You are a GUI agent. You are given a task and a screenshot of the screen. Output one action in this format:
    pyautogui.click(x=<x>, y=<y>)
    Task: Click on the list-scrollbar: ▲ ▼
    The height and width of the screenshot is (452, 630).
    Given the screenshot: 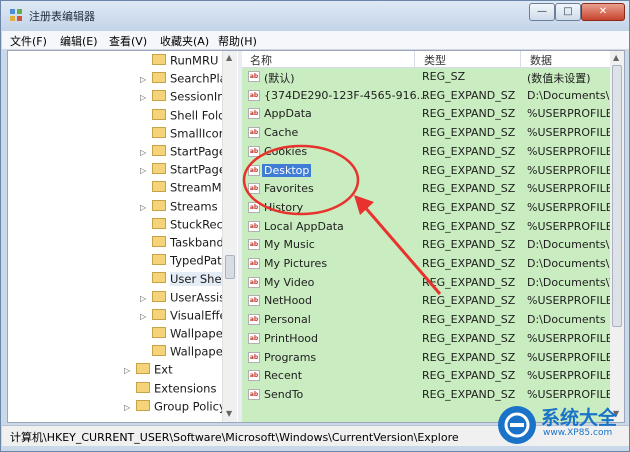 What is the action you would take?
    pyautogui.click(x=617, y=236)
    